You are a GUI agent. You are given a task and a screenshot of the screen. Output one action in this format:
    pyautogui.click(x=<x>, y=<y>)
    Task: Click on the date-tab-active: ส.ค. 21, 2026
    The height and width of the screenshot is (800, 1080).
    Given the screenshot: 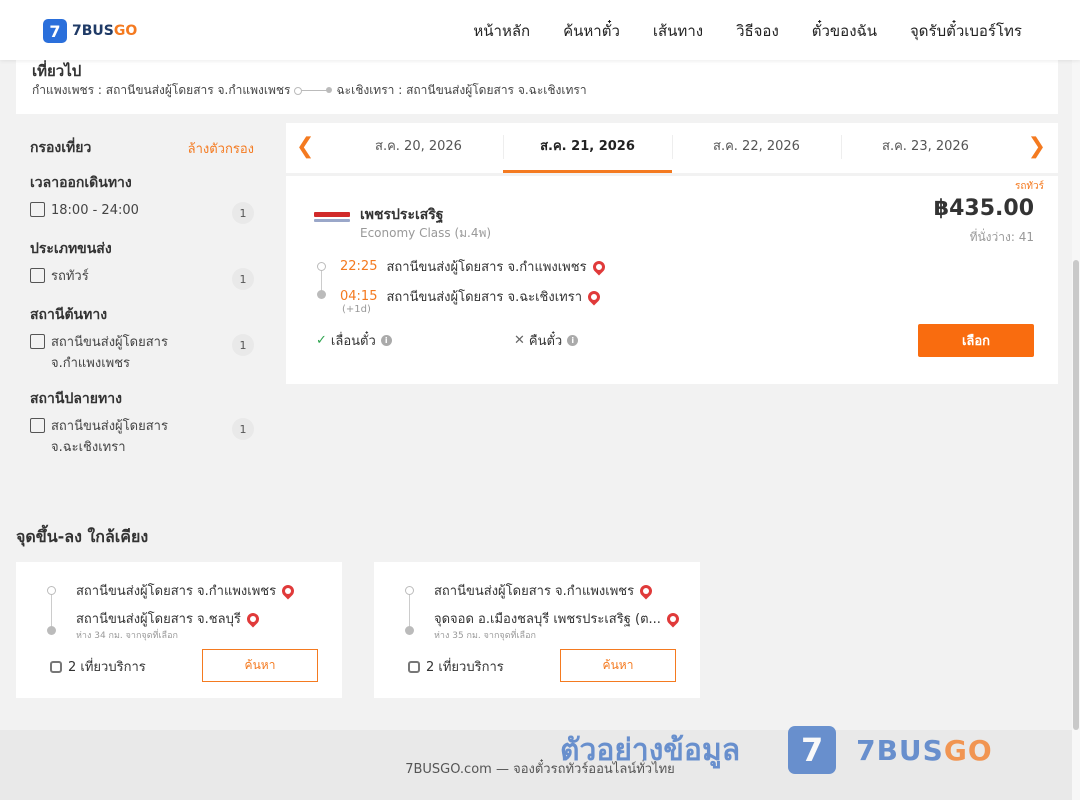 What is the action you would take?
    pyautogui.click(x=587, y=148)
    